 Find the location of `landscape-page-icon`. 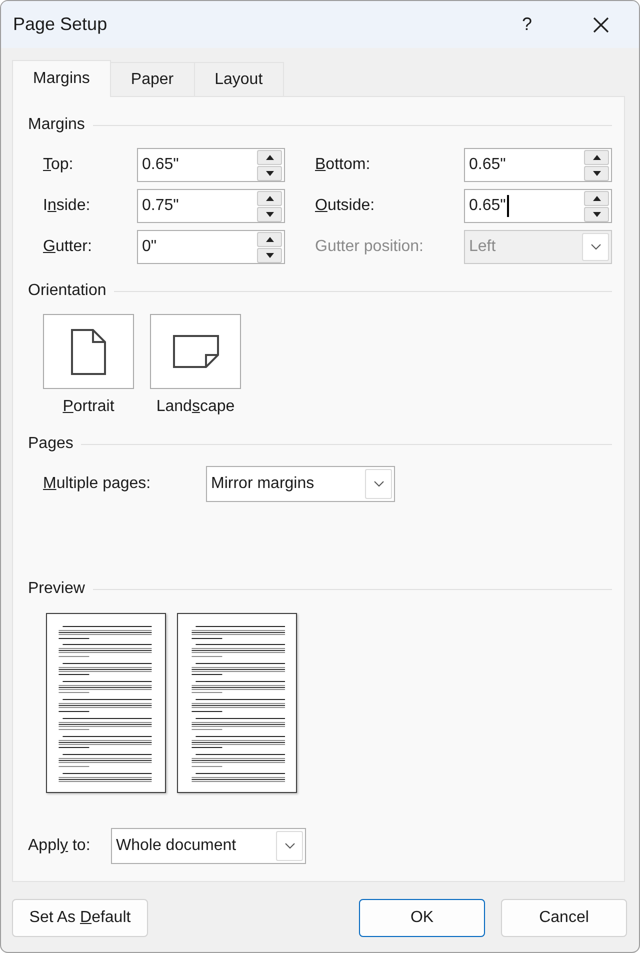

landscape-page-icon is located at coordinates (195, 351).